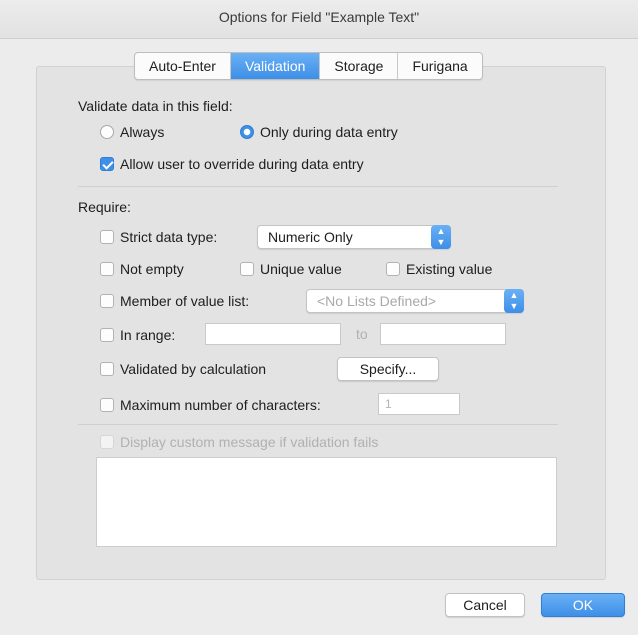 Image resolution: width=638 pixels, height=635 pixels. What do you see at coordinates (169, 237) in the screenshot?
I see `strict-type-label: Strict data type:` at bounding box center [169, 237].